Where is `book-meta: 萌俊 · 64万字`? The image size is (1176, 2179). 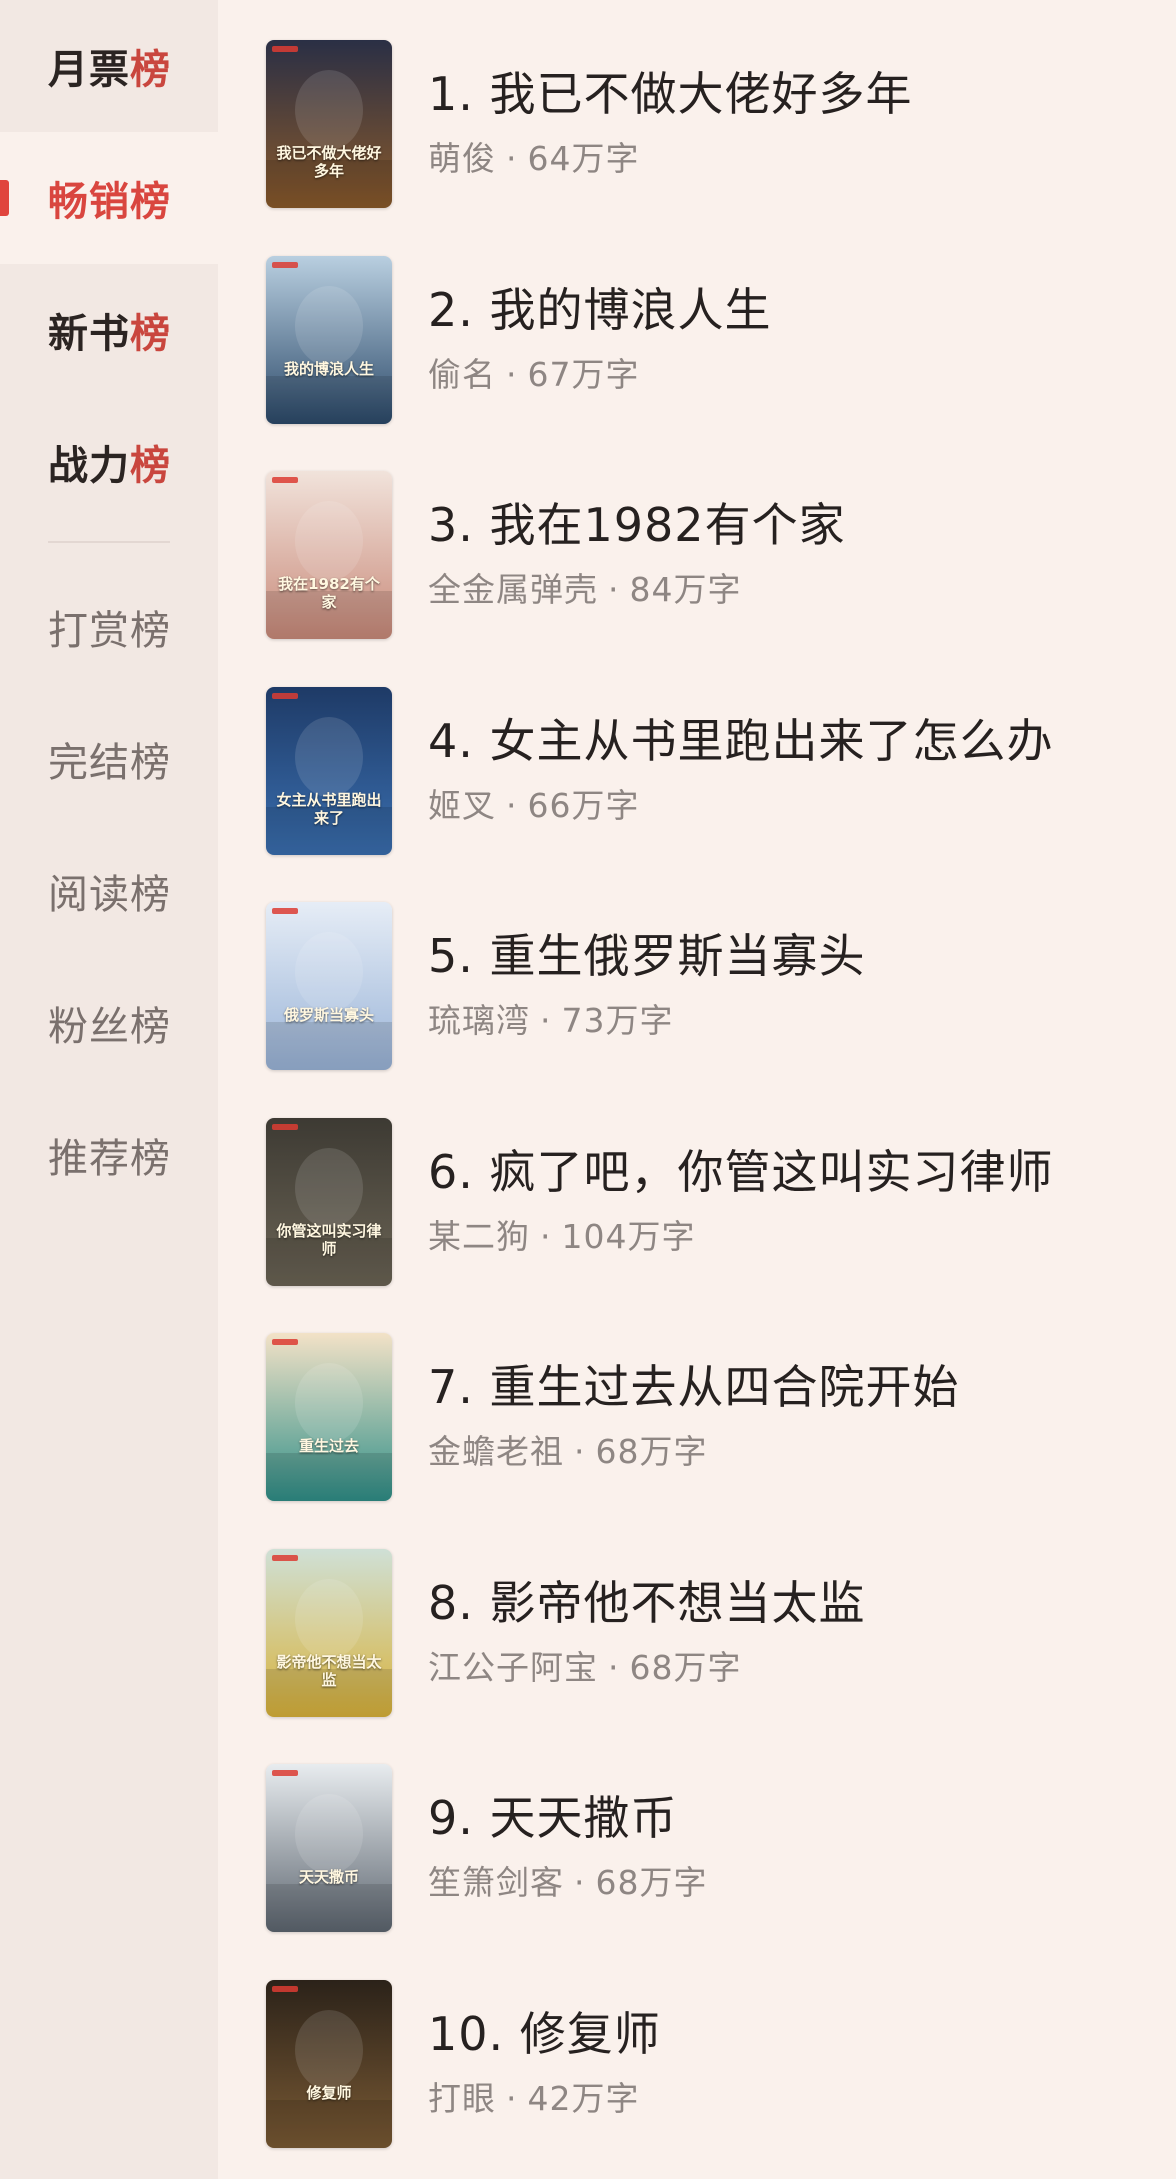
book-meta: 萌俊 · 64万字 is located at coordinates (534, 156).